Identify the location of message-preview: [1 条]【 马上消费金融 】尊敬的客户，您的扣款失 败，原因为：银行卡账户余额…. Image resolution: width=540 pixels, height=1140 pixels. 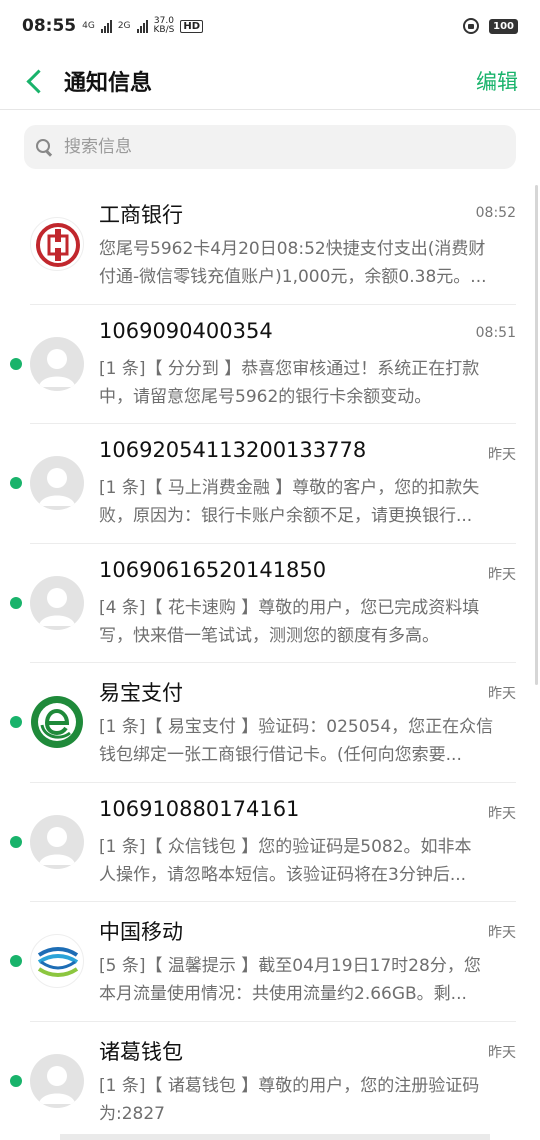
(308, 502).